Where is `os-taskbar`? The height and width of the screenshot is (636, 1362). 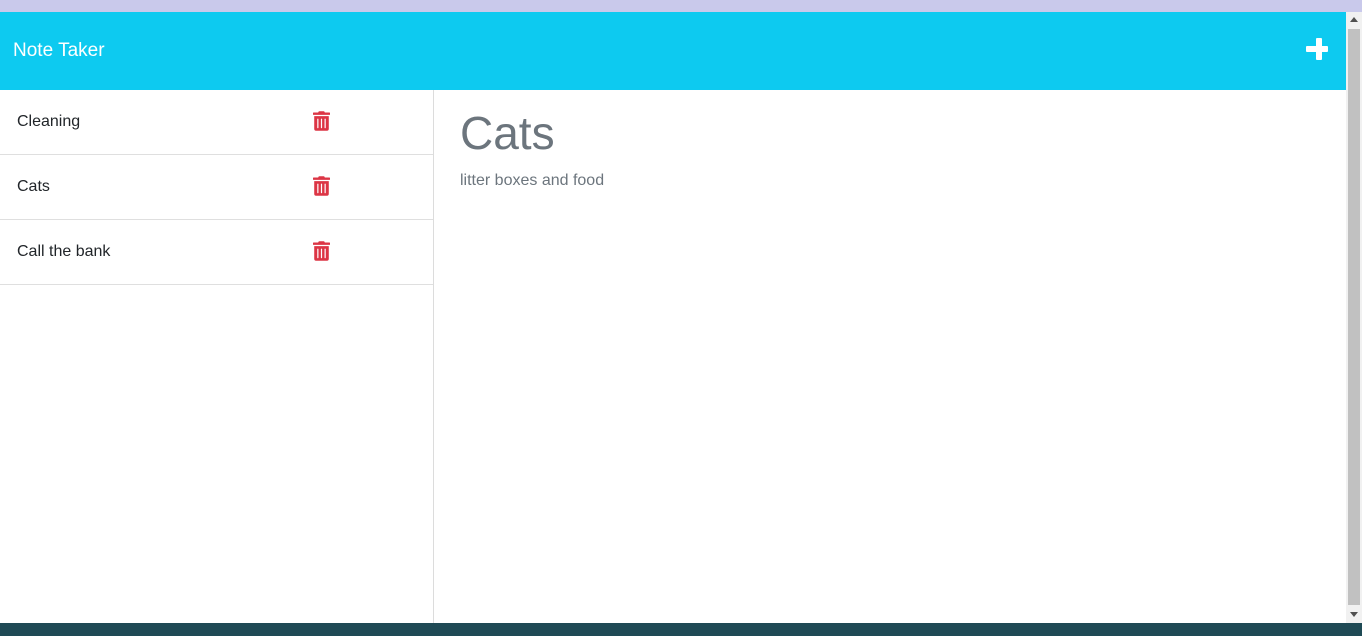
os-taskbar is located at coordinates (681, 629).